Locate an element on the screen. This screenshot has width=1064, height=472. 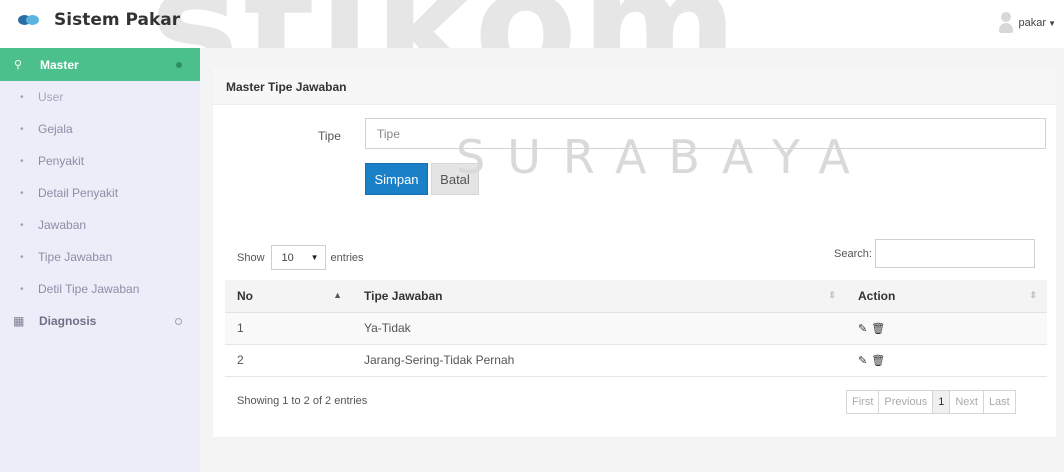
sidebar-item-gejala: • Gejala is located at coordinates (100, 129).